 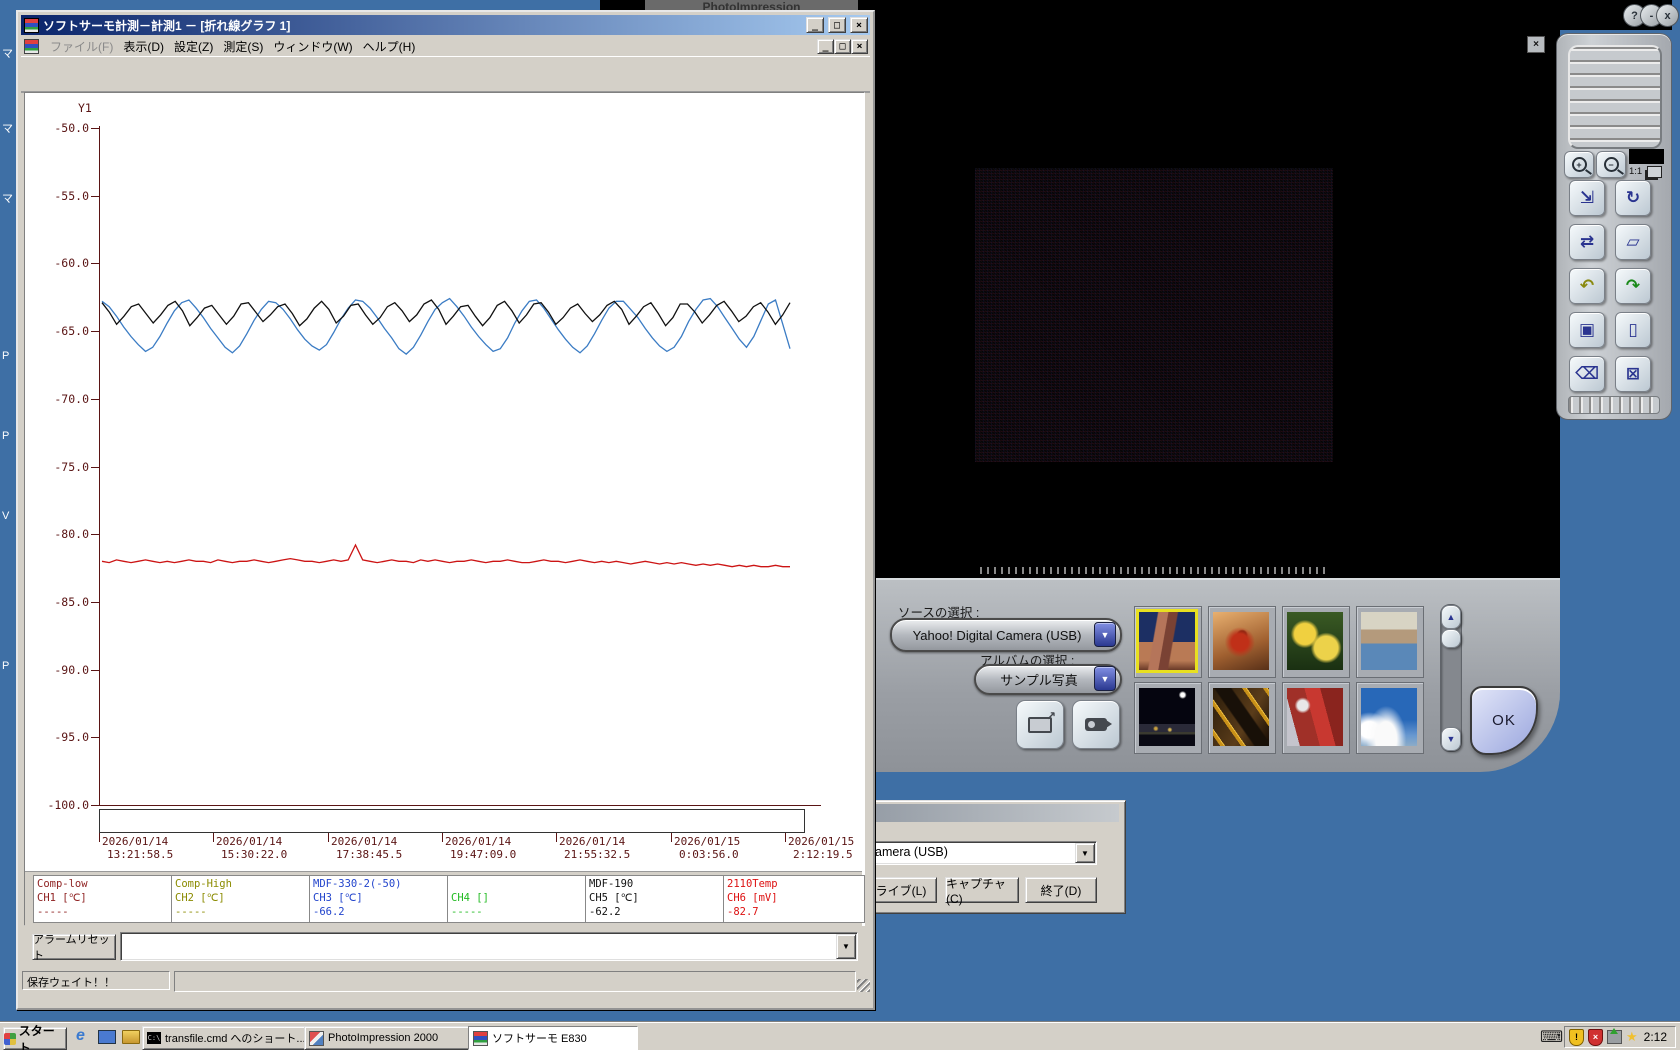 What do you see at coordinates (707, 841) in the screenshot?
I see `x-tick-date: 2026/01/15` at bounding box center [707, 841].